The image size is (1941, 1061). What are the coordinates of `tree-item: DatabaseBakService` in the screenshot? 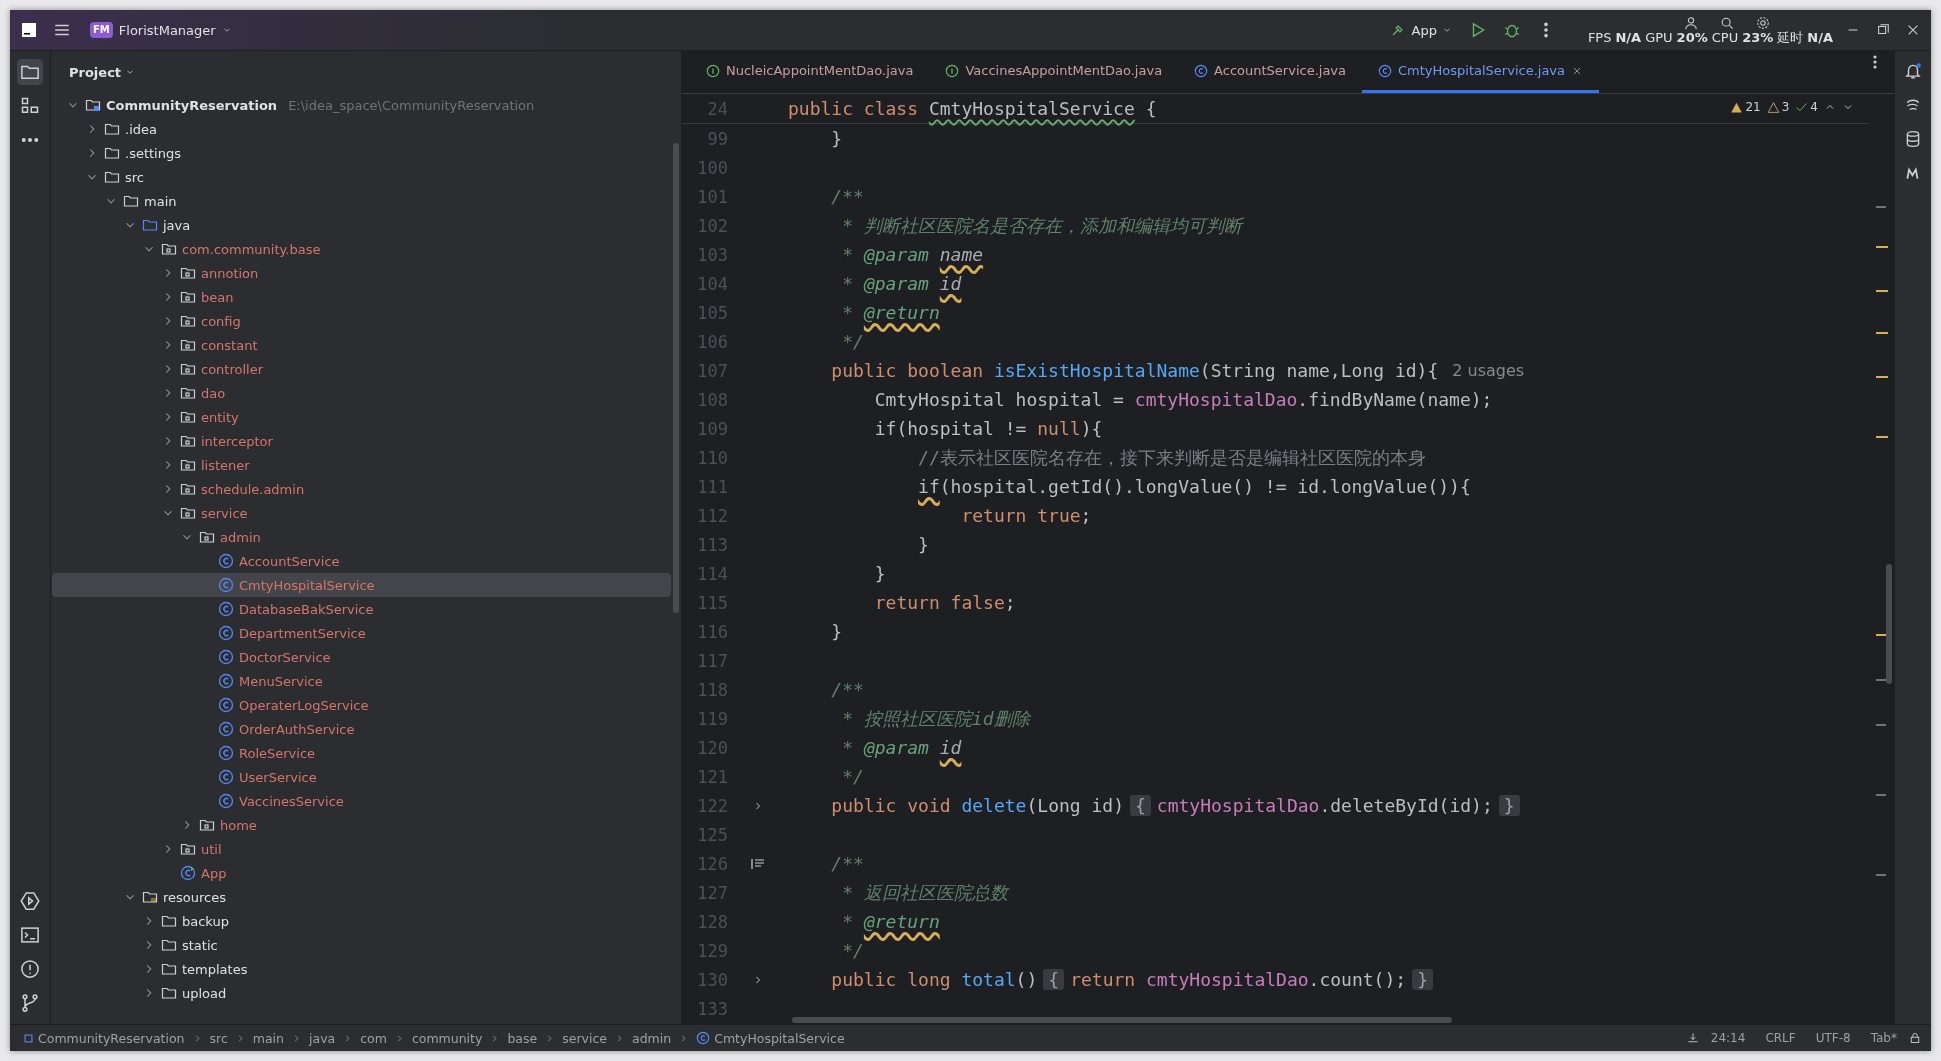 It's located at (361, 609).